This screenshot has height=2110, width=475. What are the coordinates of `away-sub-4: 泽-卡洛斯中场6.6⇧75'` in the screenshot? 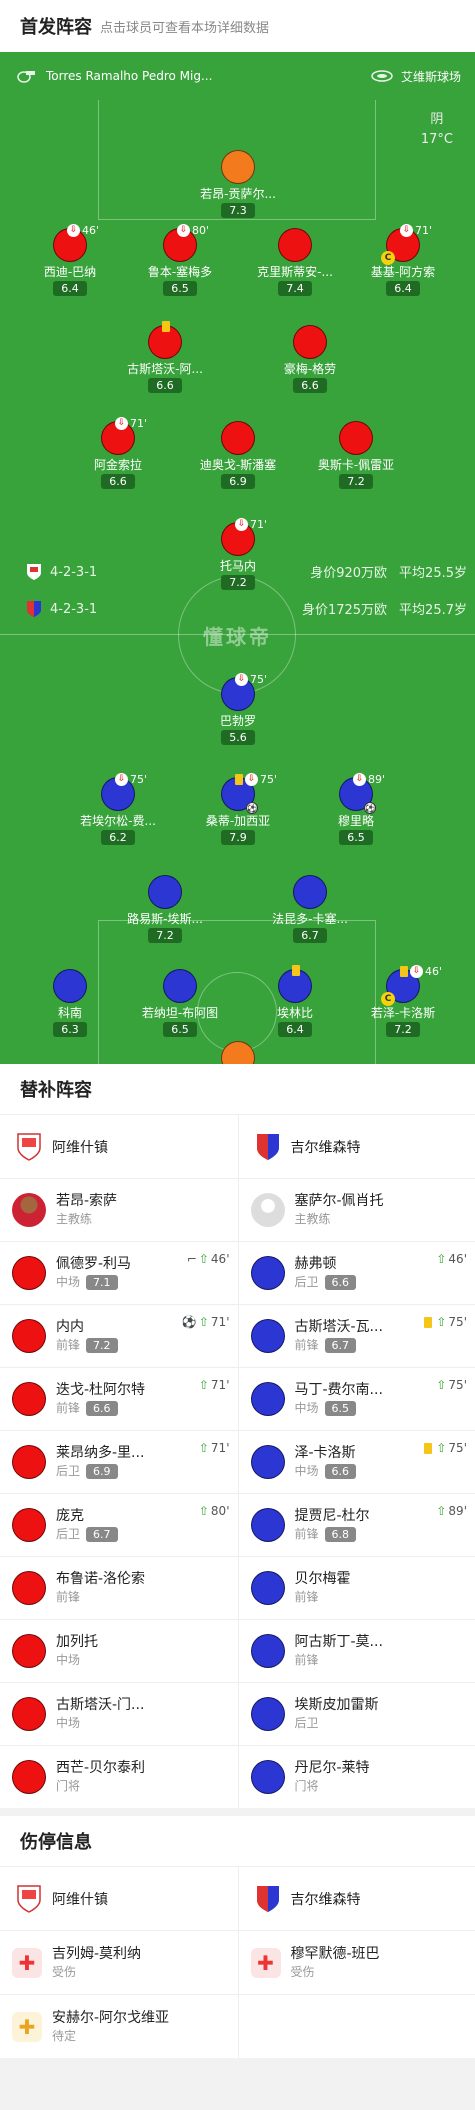 It's located at (356, 1462).